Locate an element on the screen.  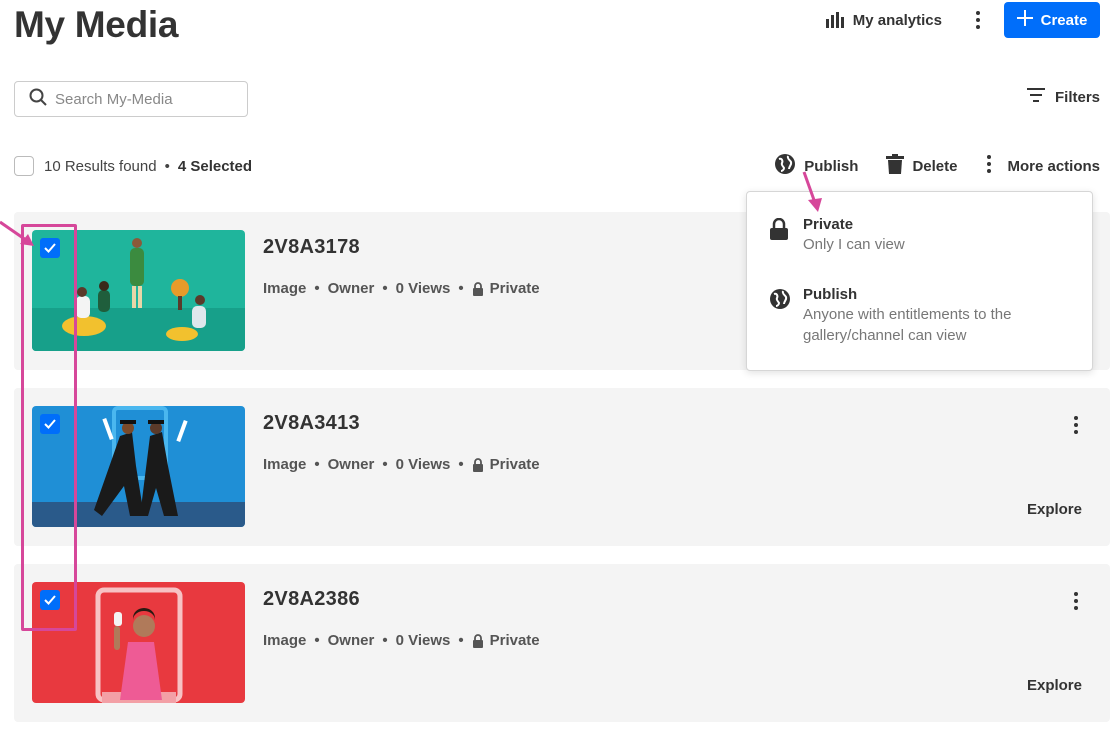
more-vertical-icon is located at coordinates (989, 166).